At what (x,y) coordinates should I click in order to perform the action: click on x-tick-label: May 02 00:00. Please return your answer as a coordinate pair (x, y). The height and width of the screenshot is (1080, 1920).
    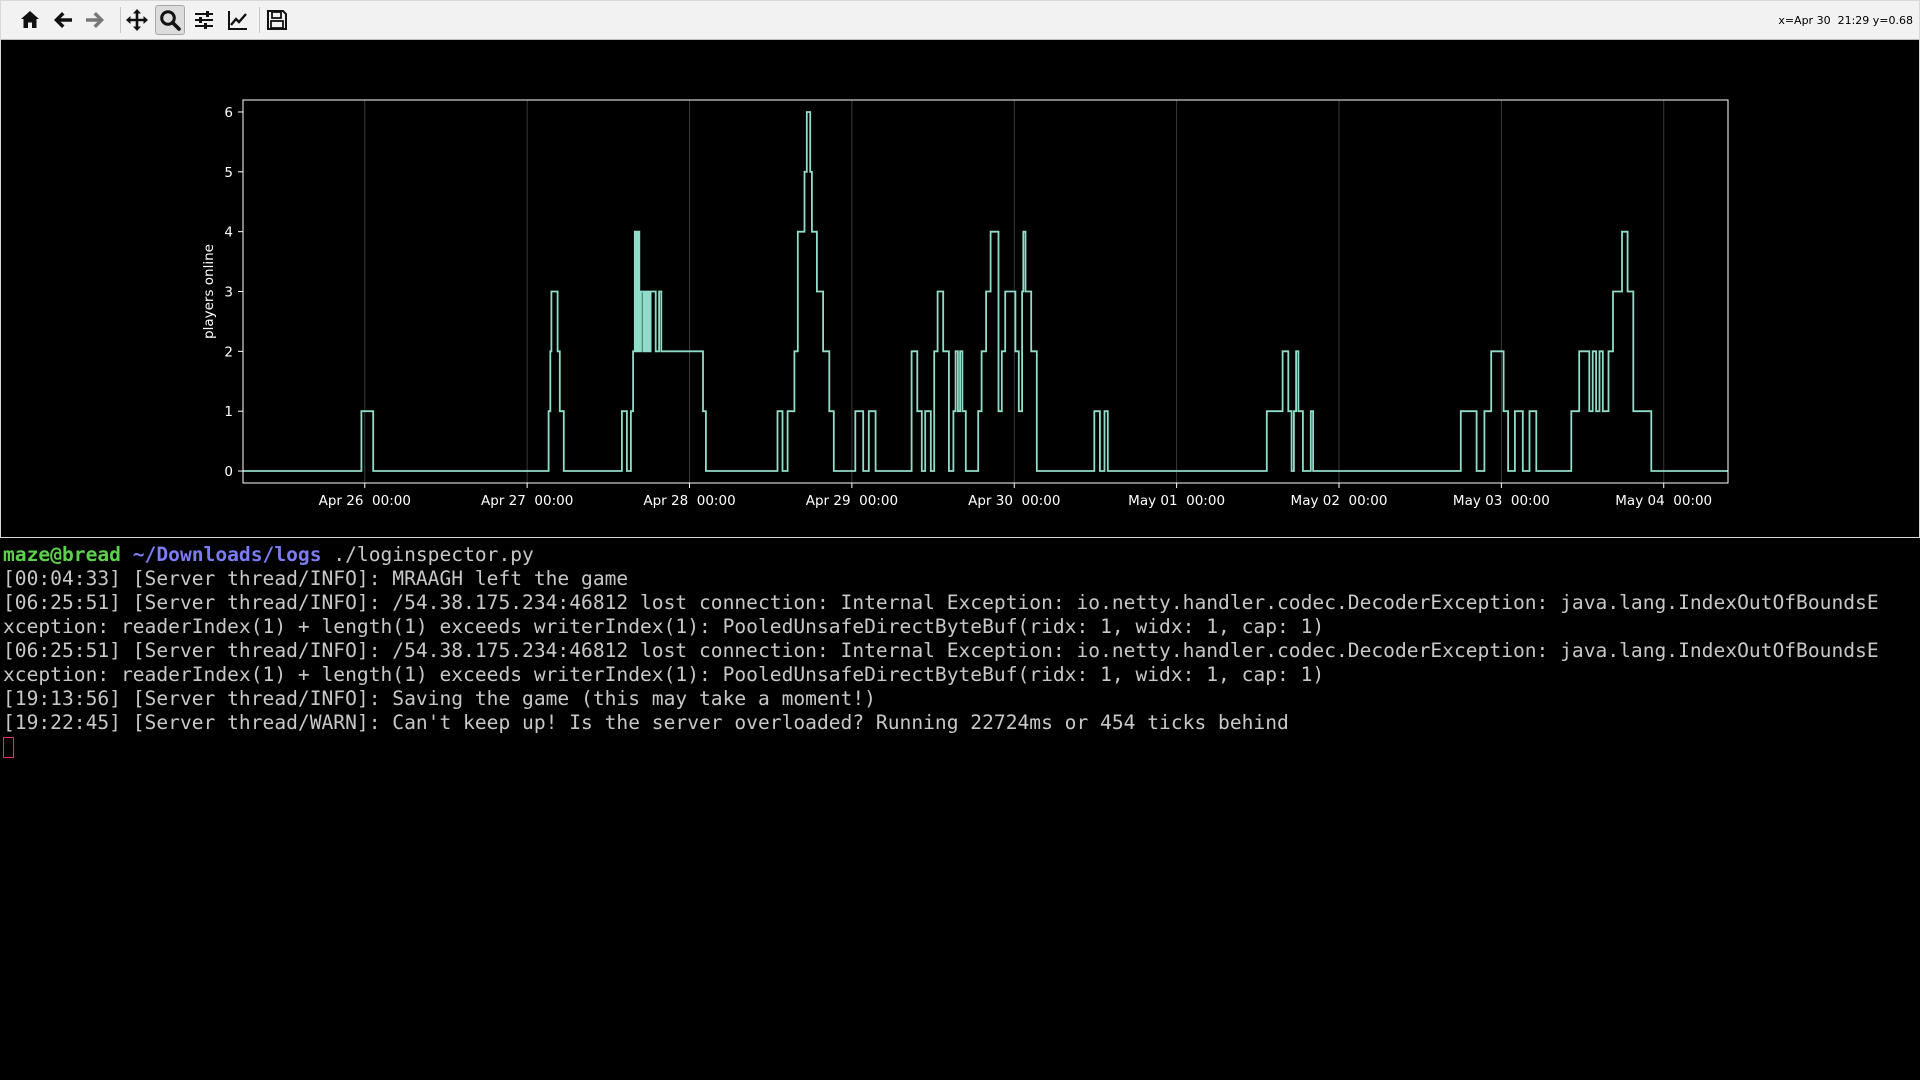
    Looking at the image, I should click on (1339, 501).